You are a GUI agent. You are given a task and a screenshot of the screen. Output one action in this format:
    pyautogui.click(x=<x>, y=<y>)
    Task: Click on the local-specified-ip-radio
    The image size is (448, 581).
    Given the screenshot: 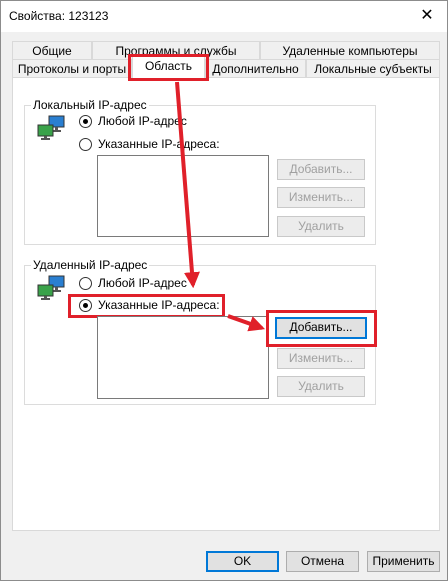 What is the action you would take?
    pyautogui.click(x=85, y=144)
    